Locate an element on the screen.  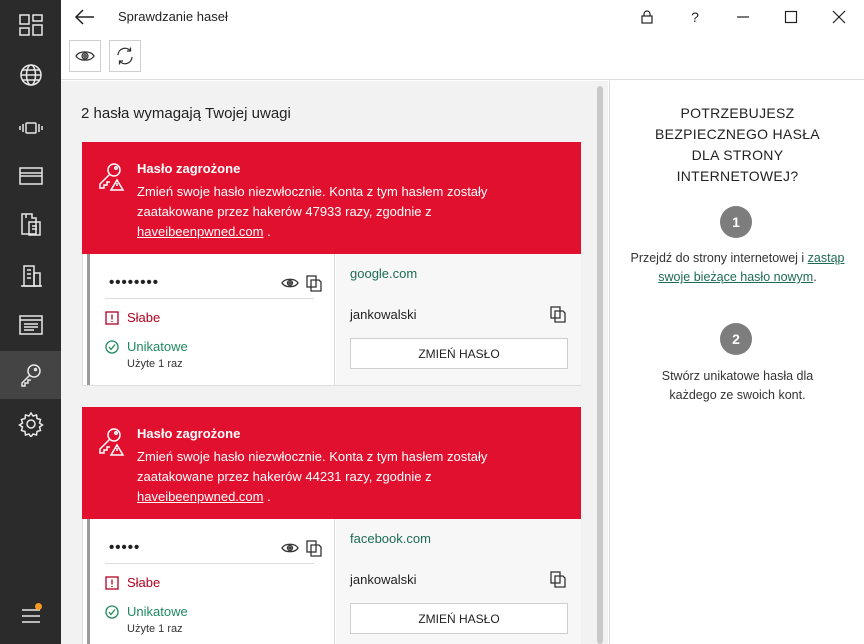
step-1-suffix: . is located at coordinates (815, 277).